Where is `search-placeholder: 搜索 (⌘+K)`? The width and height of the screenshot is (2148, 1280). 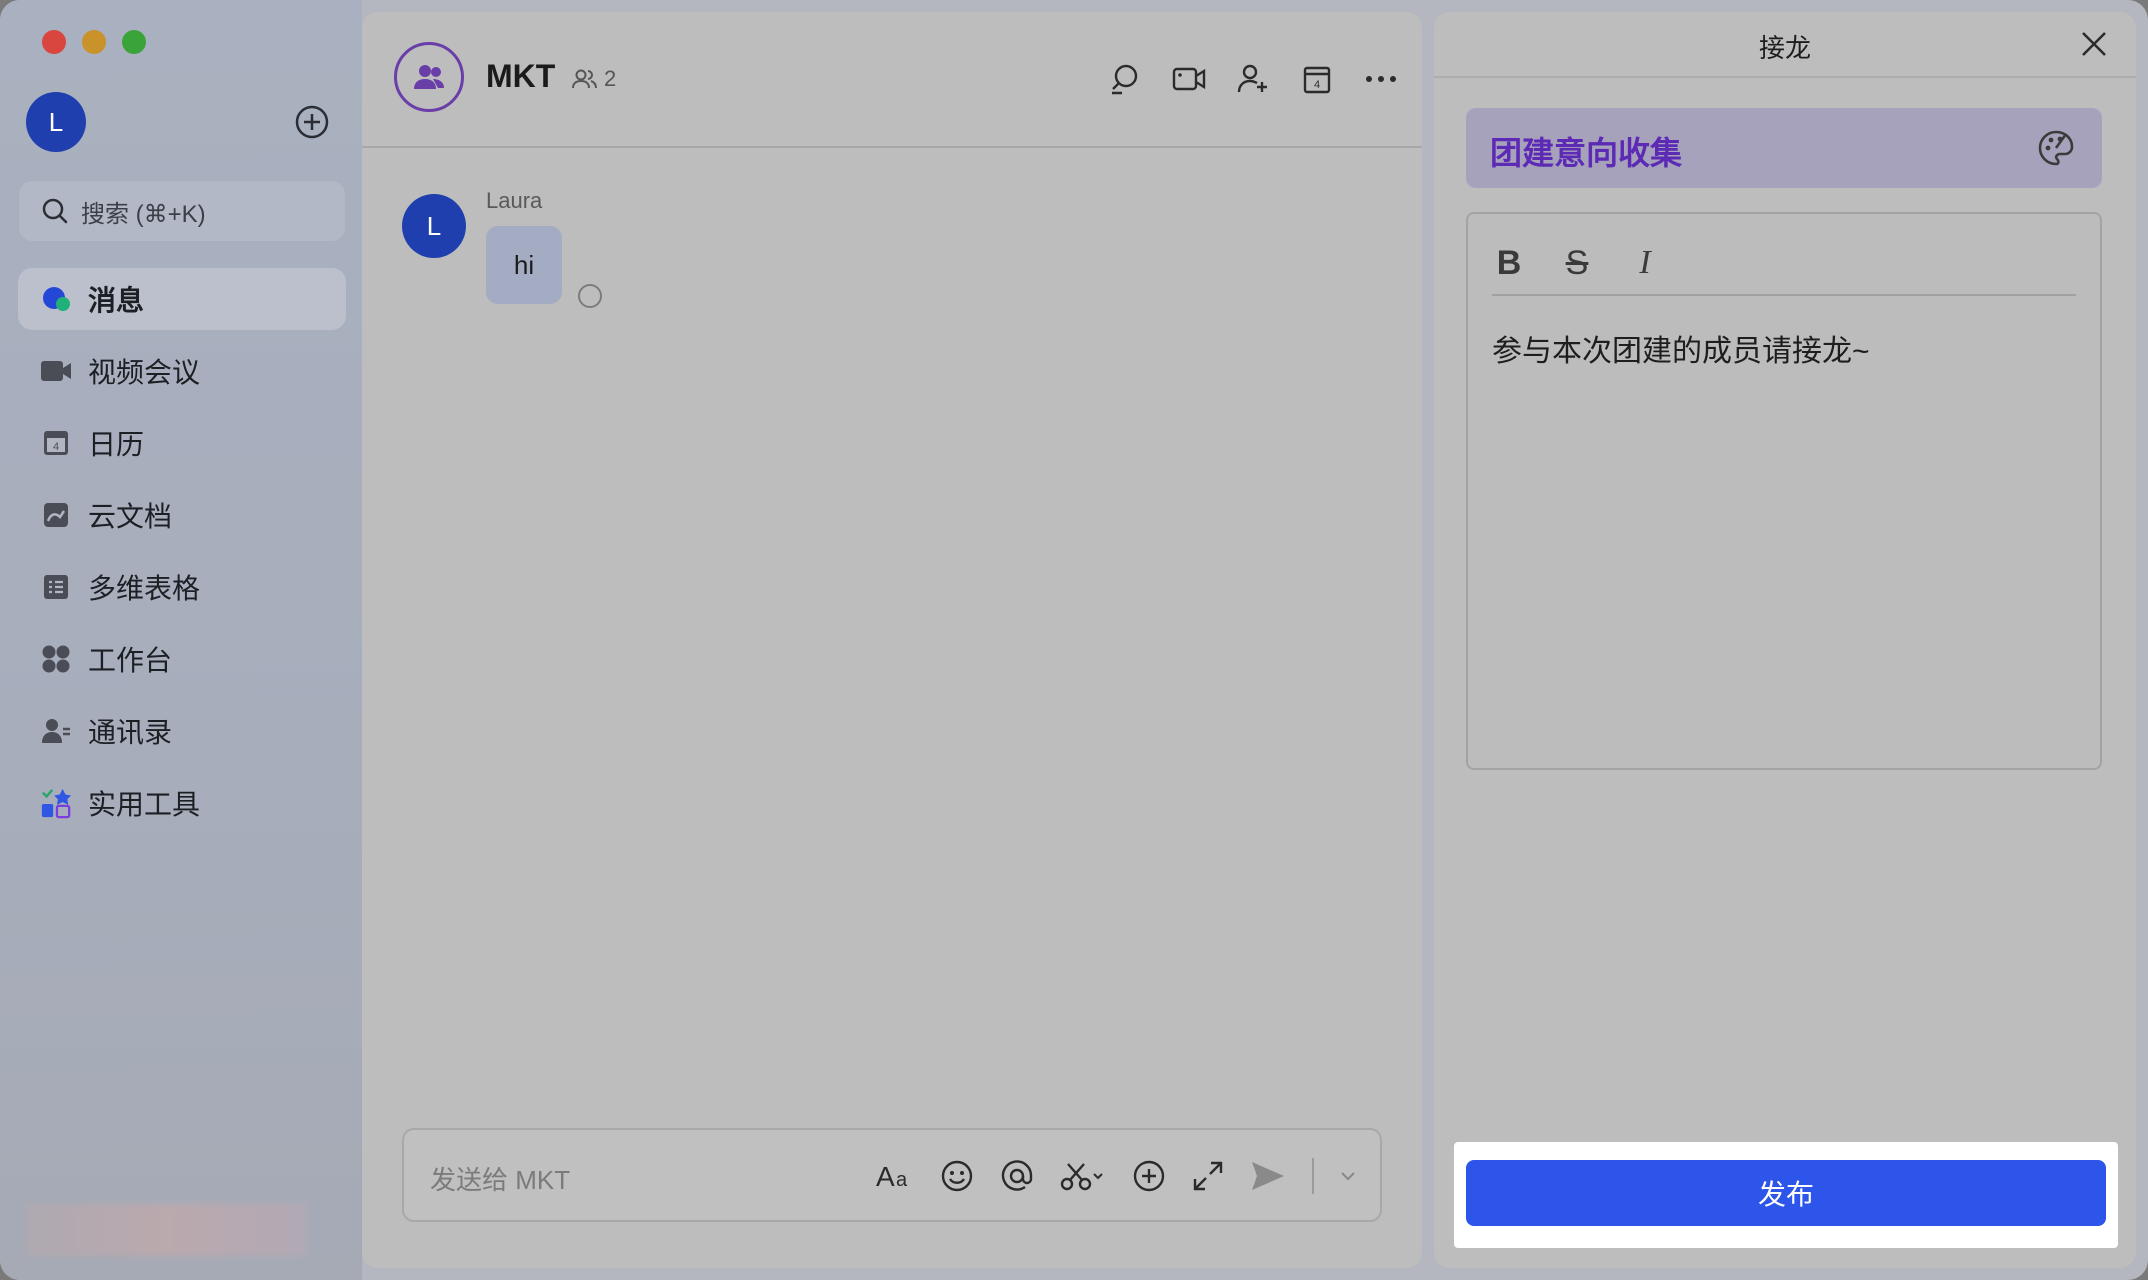 search-placeholder: 搜索 (⌘+K) is located at coordinates (143, 214).